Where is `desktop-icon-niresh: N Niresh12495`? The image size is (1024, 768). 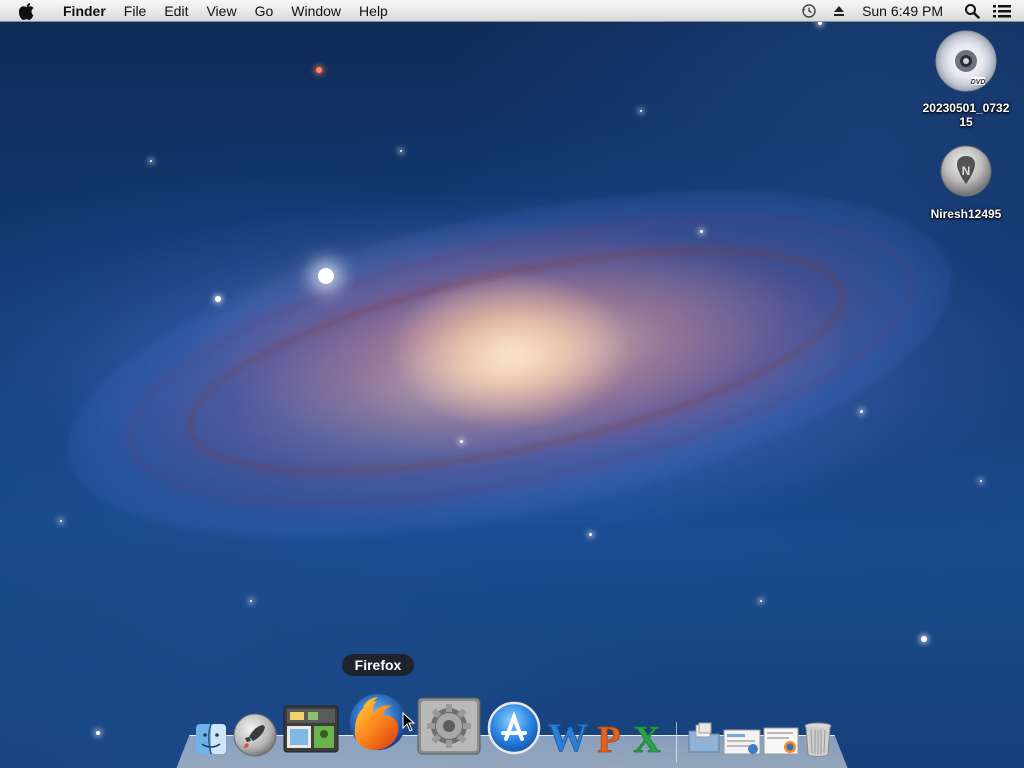
desktop-icon-niresh: N Niresh12495 is located at coordinates (966, 182).